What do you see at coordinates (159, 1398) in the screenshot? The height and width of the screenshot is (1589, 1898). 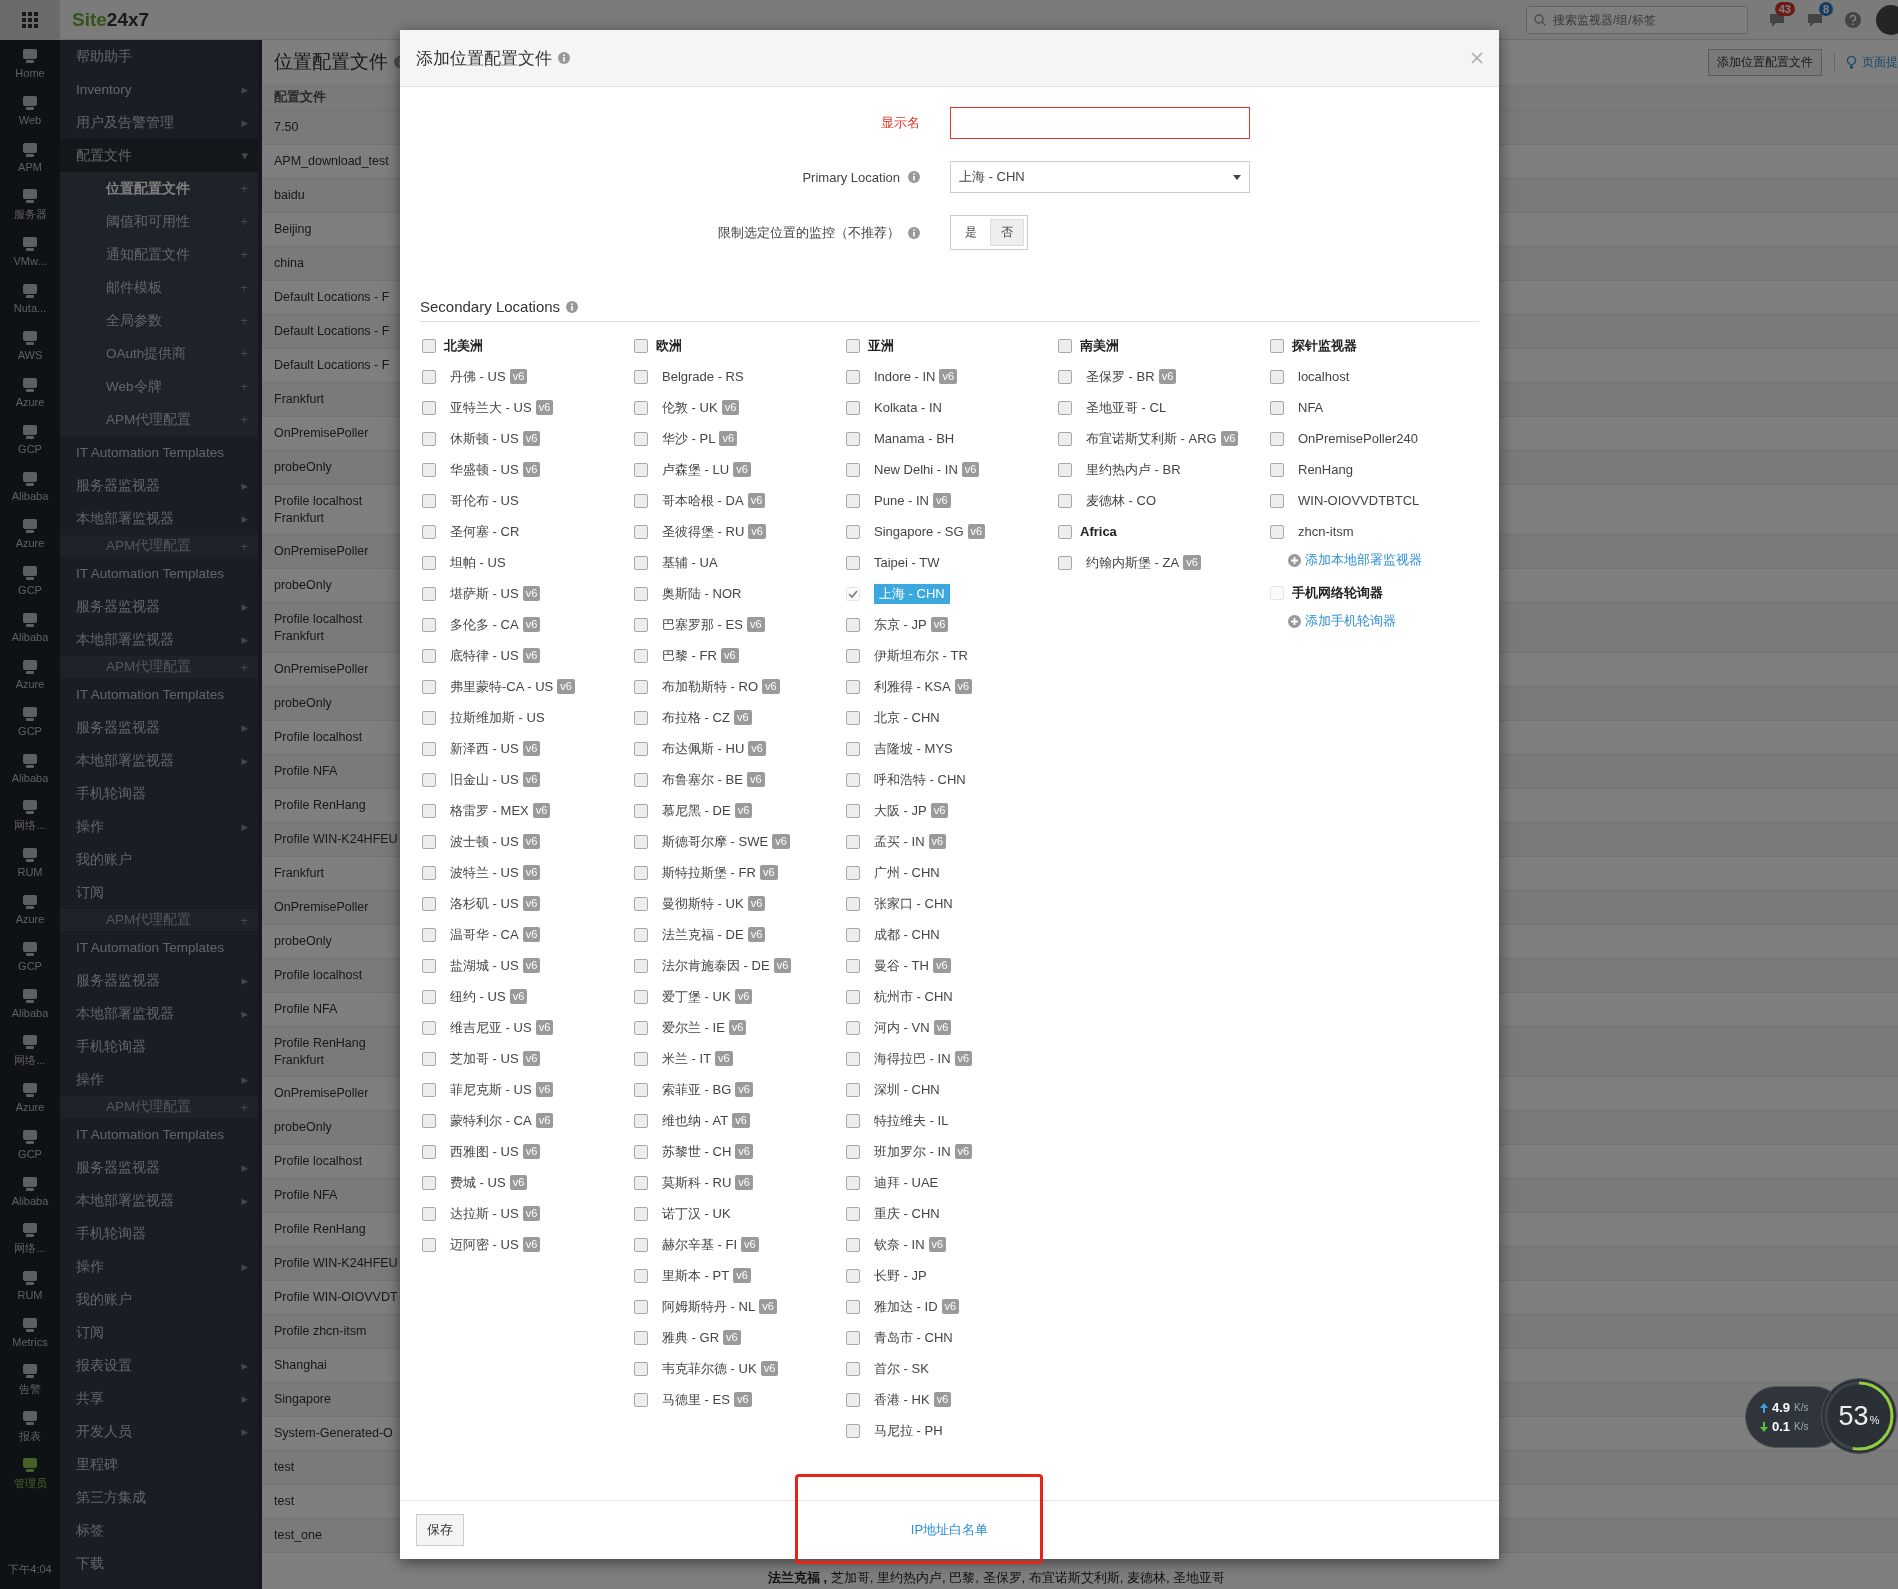 I see `menu-item: 共享 ▸` at bounding box center [159, 1398].